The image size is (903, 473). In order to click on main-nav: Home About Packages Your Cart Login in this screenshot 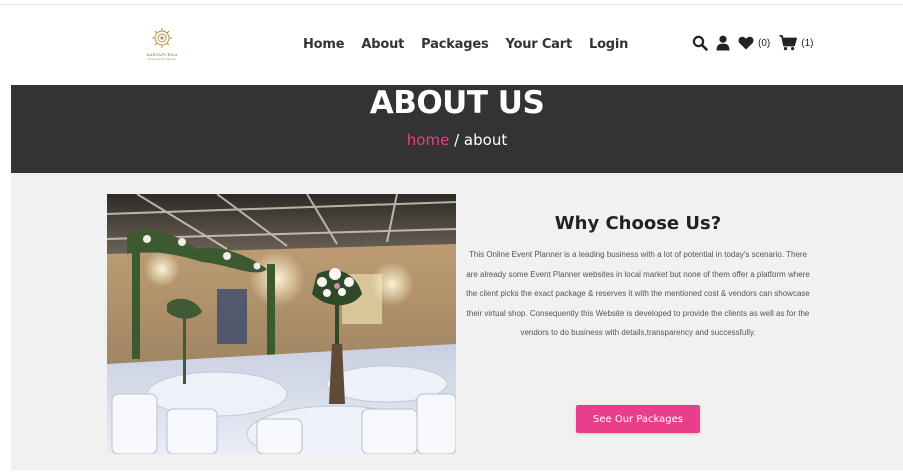, I will do `click(465, 44)`.